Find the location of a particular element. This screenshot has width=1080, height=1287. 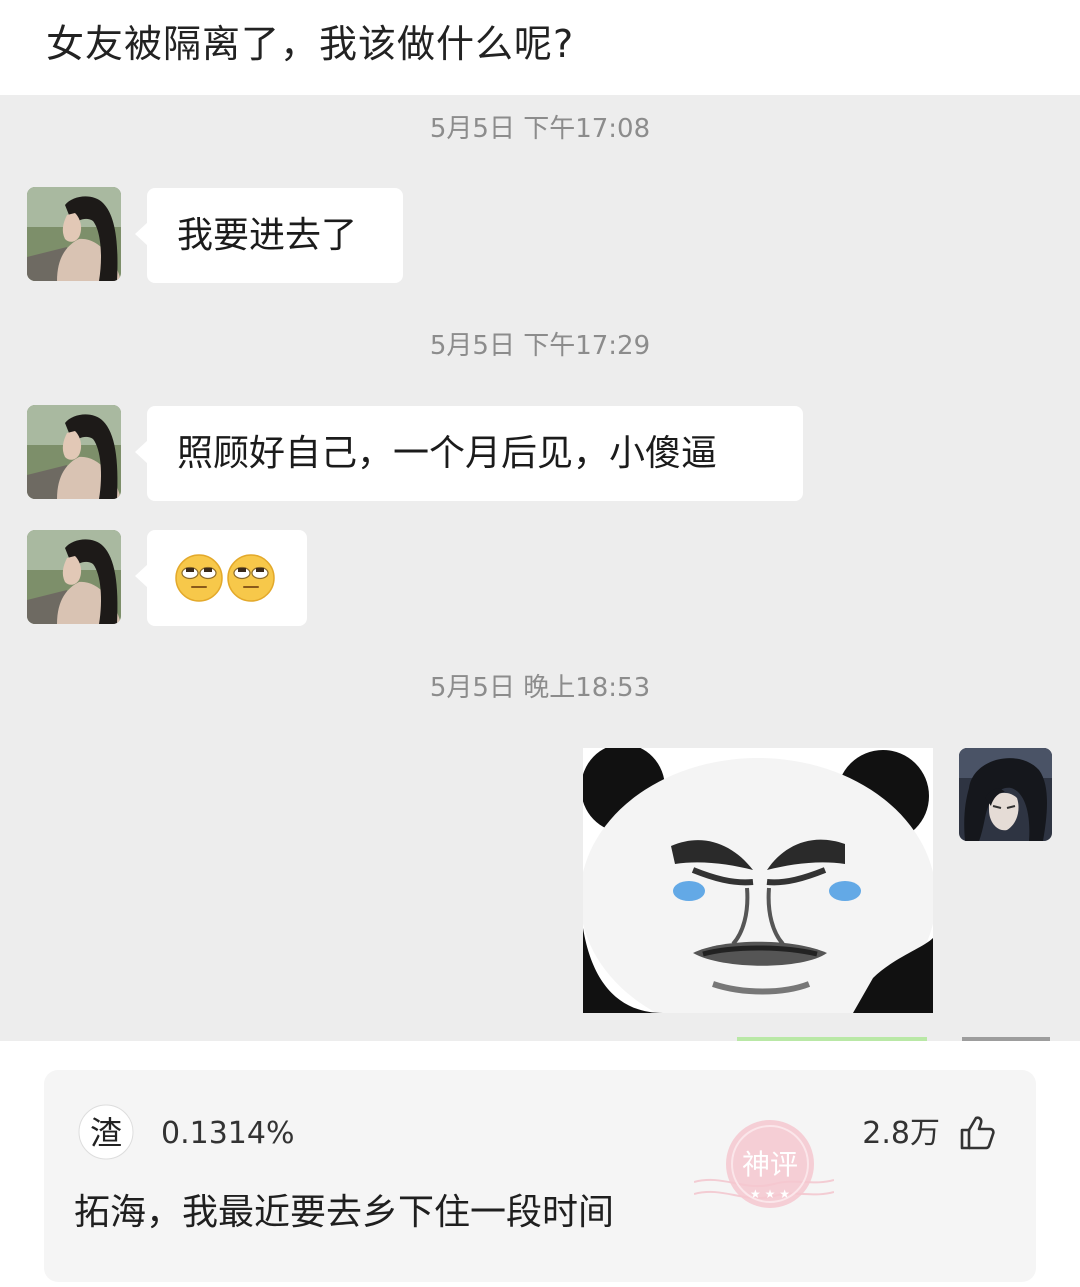

chat-timestamp: 5月5日 下午17:08 is located at coordinates (540, 129).